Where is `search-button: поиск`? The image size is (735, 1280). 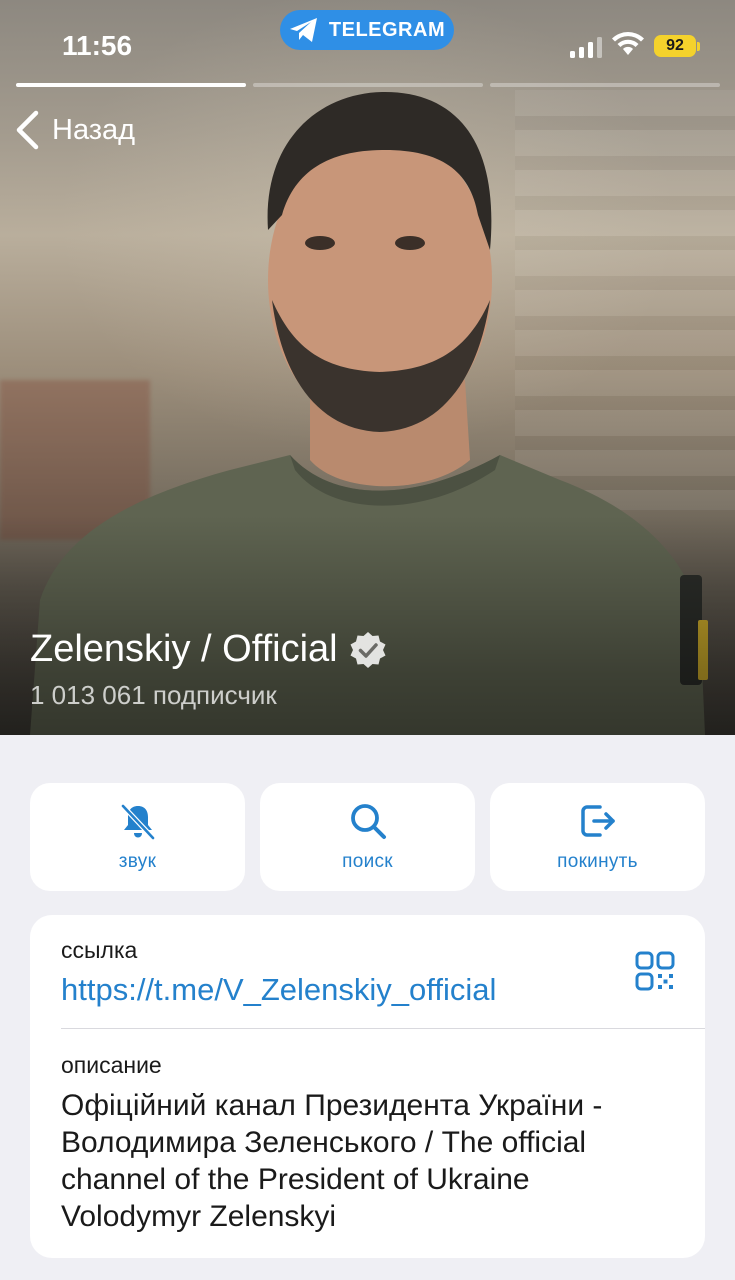
search-button: поиск is located at coordinates (367, 837).